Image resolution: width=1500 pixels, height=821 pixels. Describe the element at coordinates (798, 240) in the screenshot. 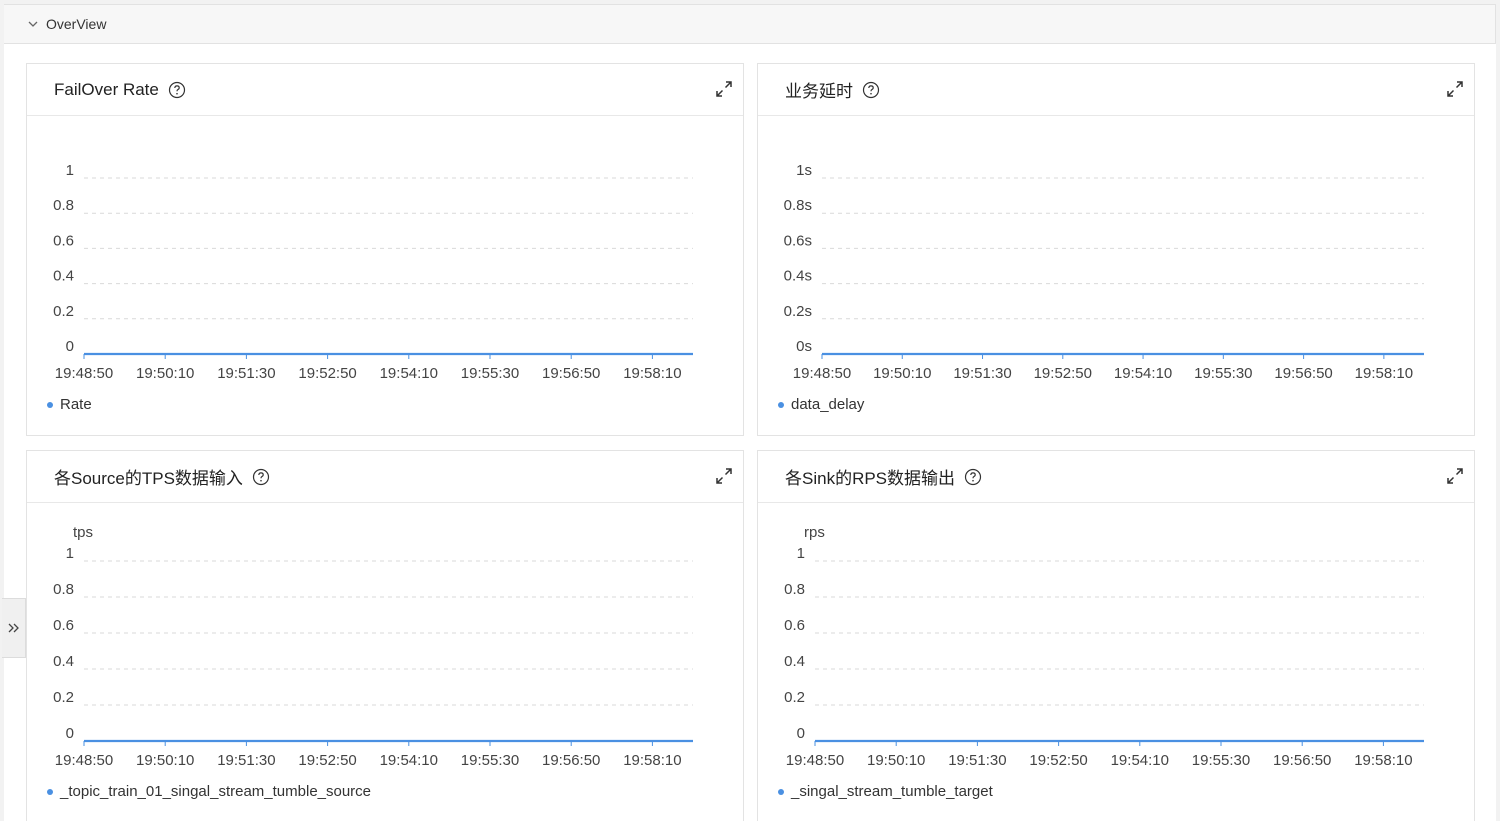

I see `y-tick-label: 0.6s` at that location.